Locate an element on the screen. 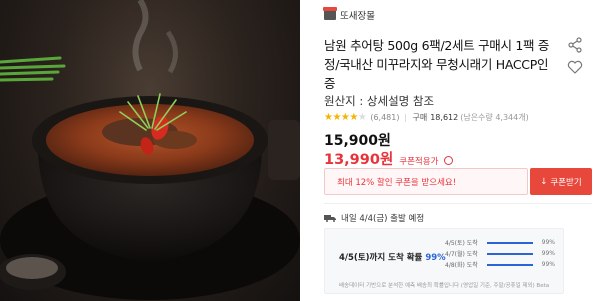  purchase-count: 18,612 is located at coordinates (444, 117).